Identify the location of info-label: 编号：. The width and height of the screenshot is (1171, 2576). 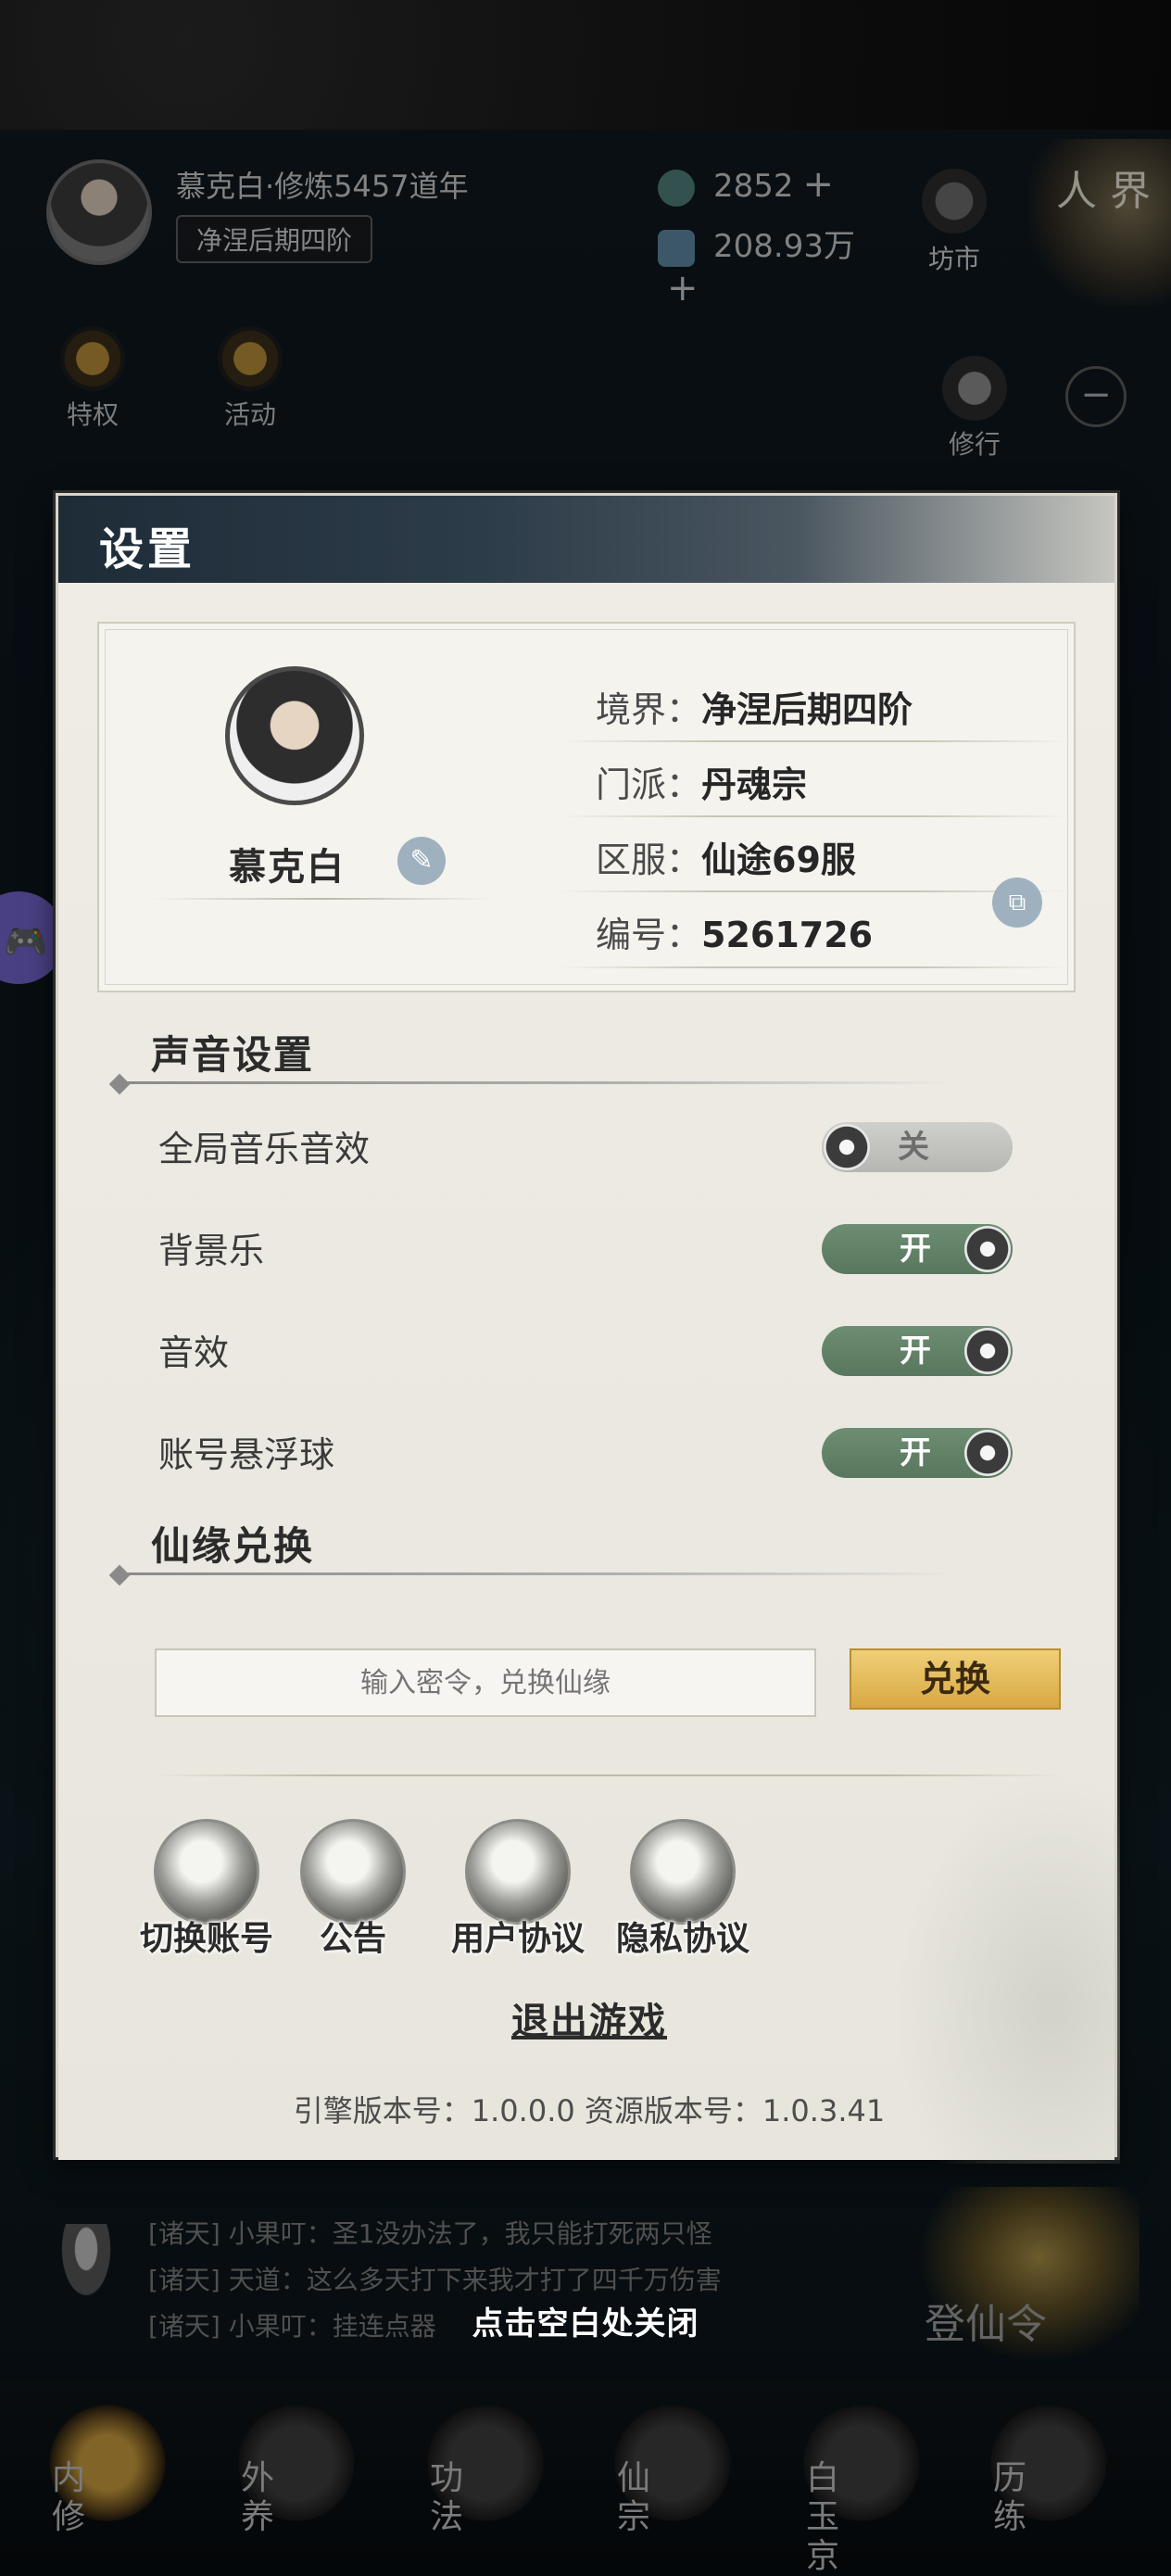
(649, 935).